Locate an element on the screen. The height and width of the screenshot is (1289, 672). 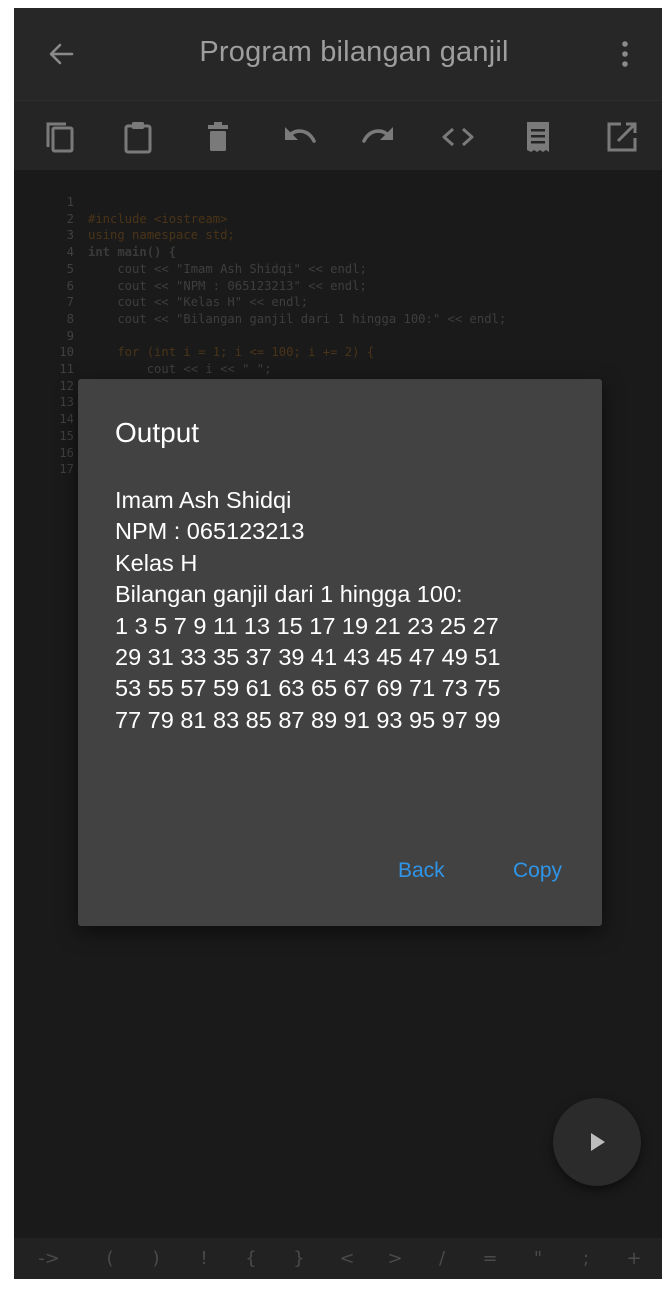
line-number: 15 is located at coordinates (66, 435).